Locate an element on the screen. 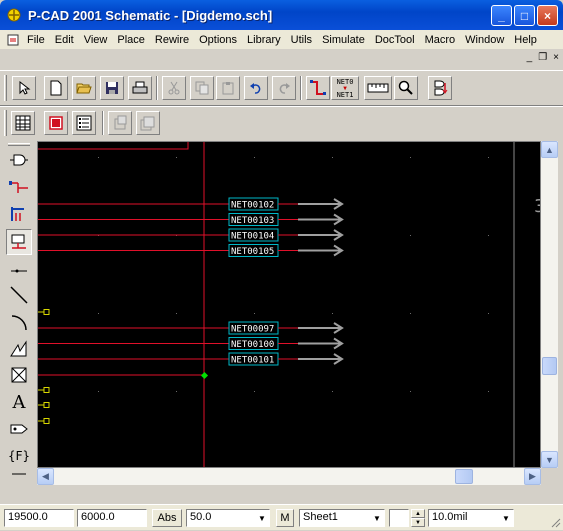 The width and height of the screenshot is (563, 531). box-cross-icon is located at coordinates (19, 375).